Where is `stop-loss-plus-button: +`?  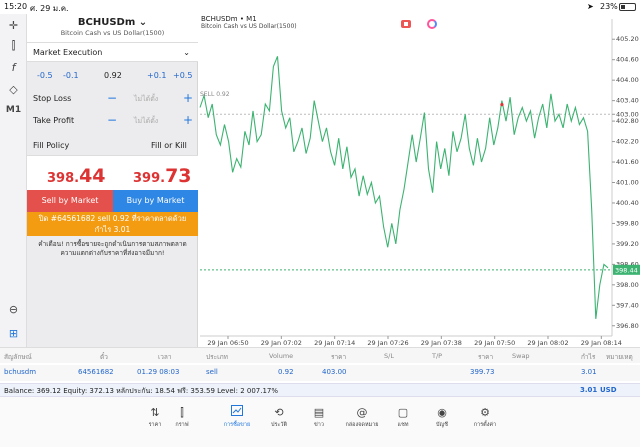
stop-loss-plus-button: + is located at coordinates (188, 98).